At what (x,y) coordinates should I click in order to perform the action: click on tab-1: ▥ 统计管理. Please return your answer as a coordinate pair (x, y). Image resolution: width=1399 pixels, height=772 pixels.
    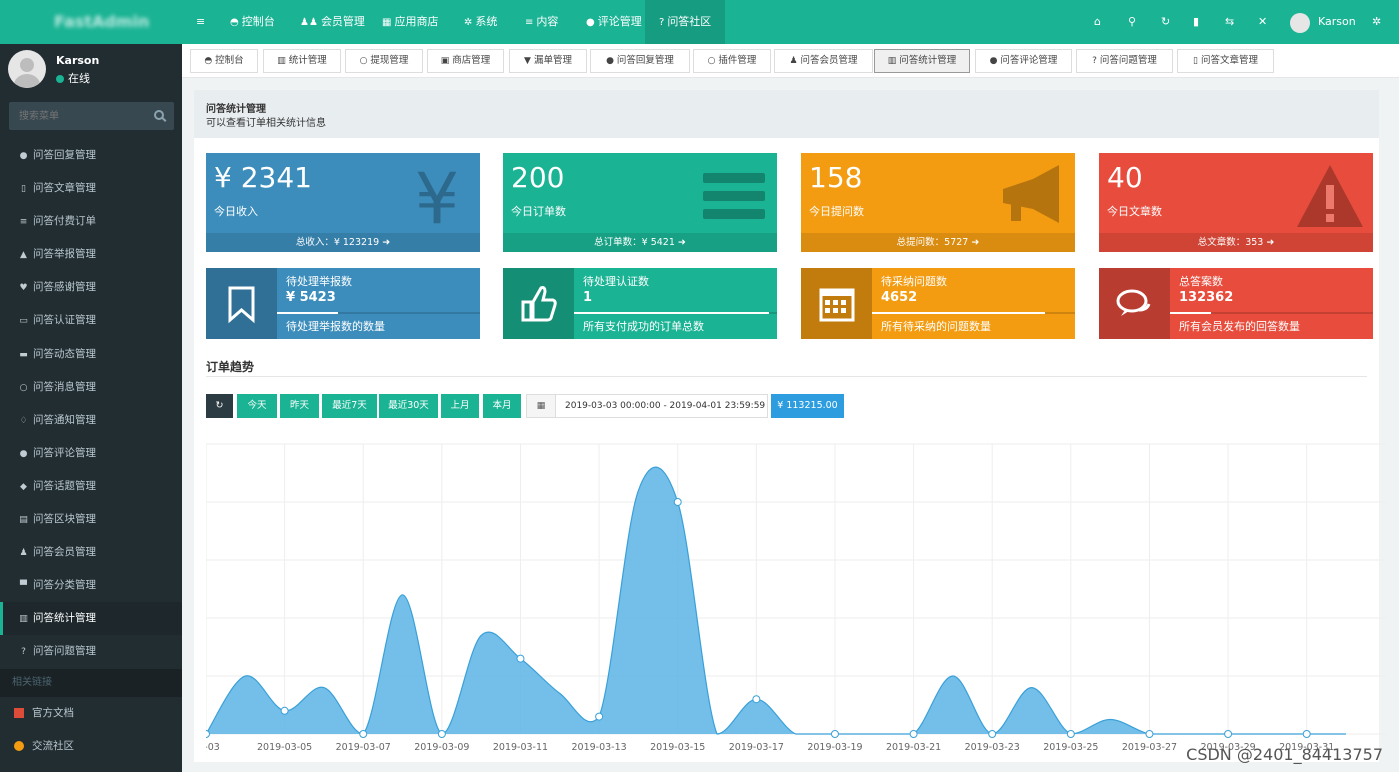
    Looking at the image, I should click on (302, 61).